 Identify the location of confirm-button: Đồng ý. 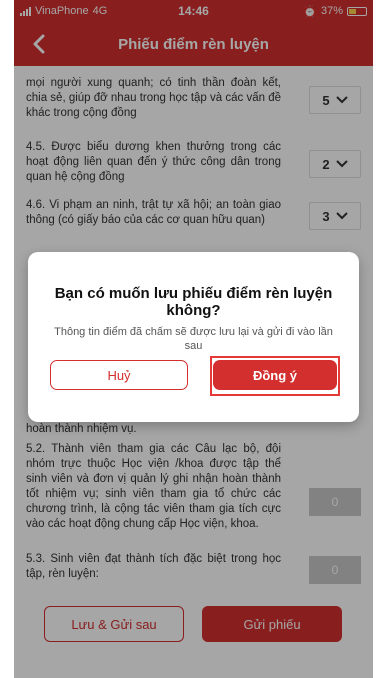
(275, 375).